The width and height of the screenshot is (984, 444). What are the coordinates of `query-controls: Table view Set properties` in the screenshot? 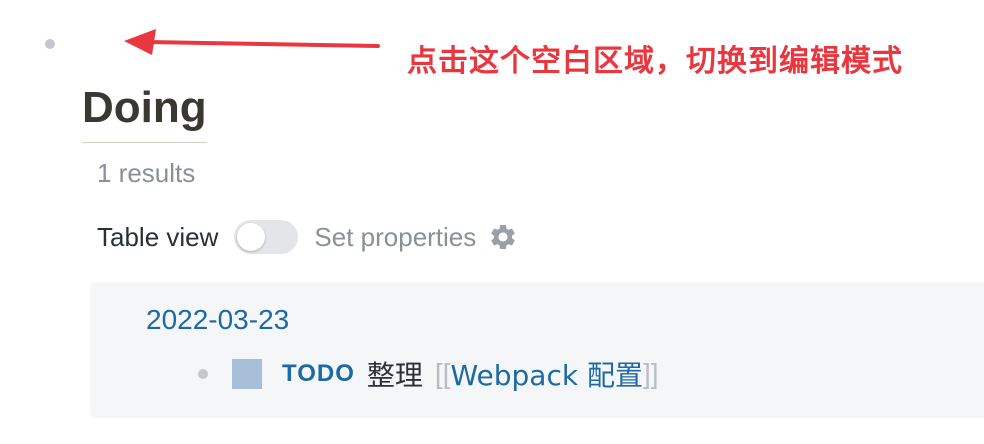 It's located at (308, 237).